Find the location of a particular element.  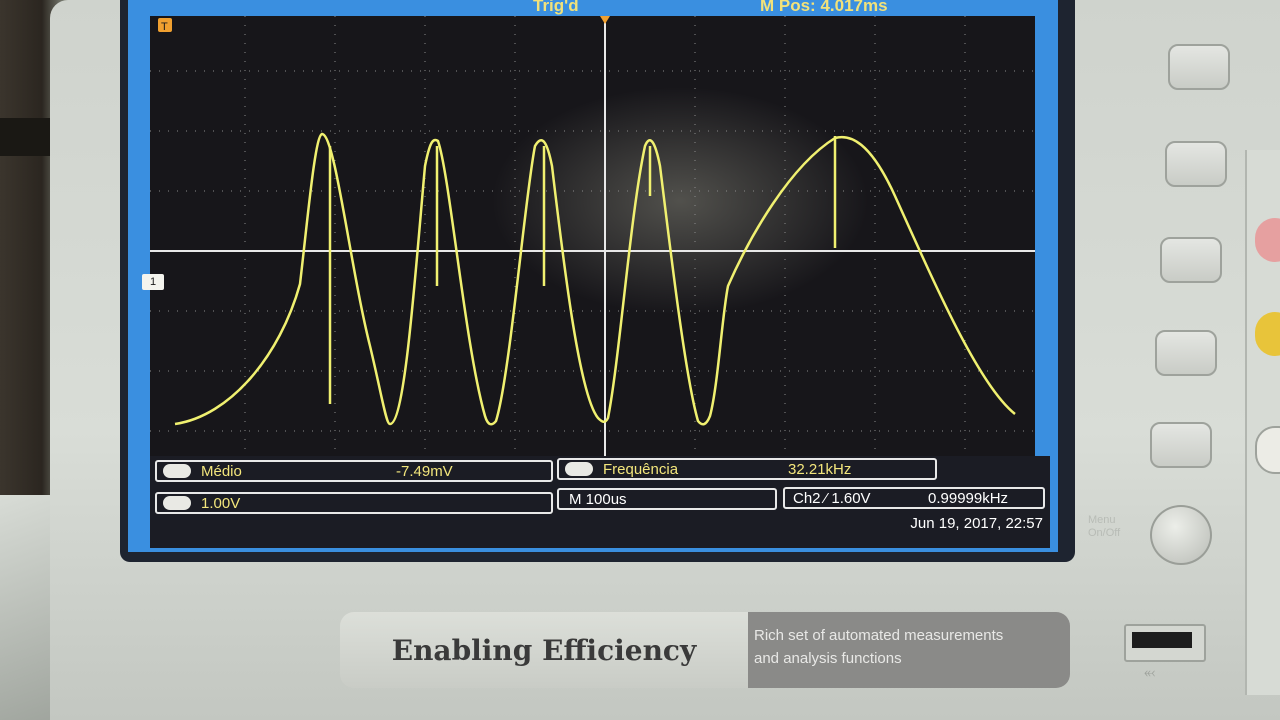

timebase: M 100us is located at coordinates (598, 499).